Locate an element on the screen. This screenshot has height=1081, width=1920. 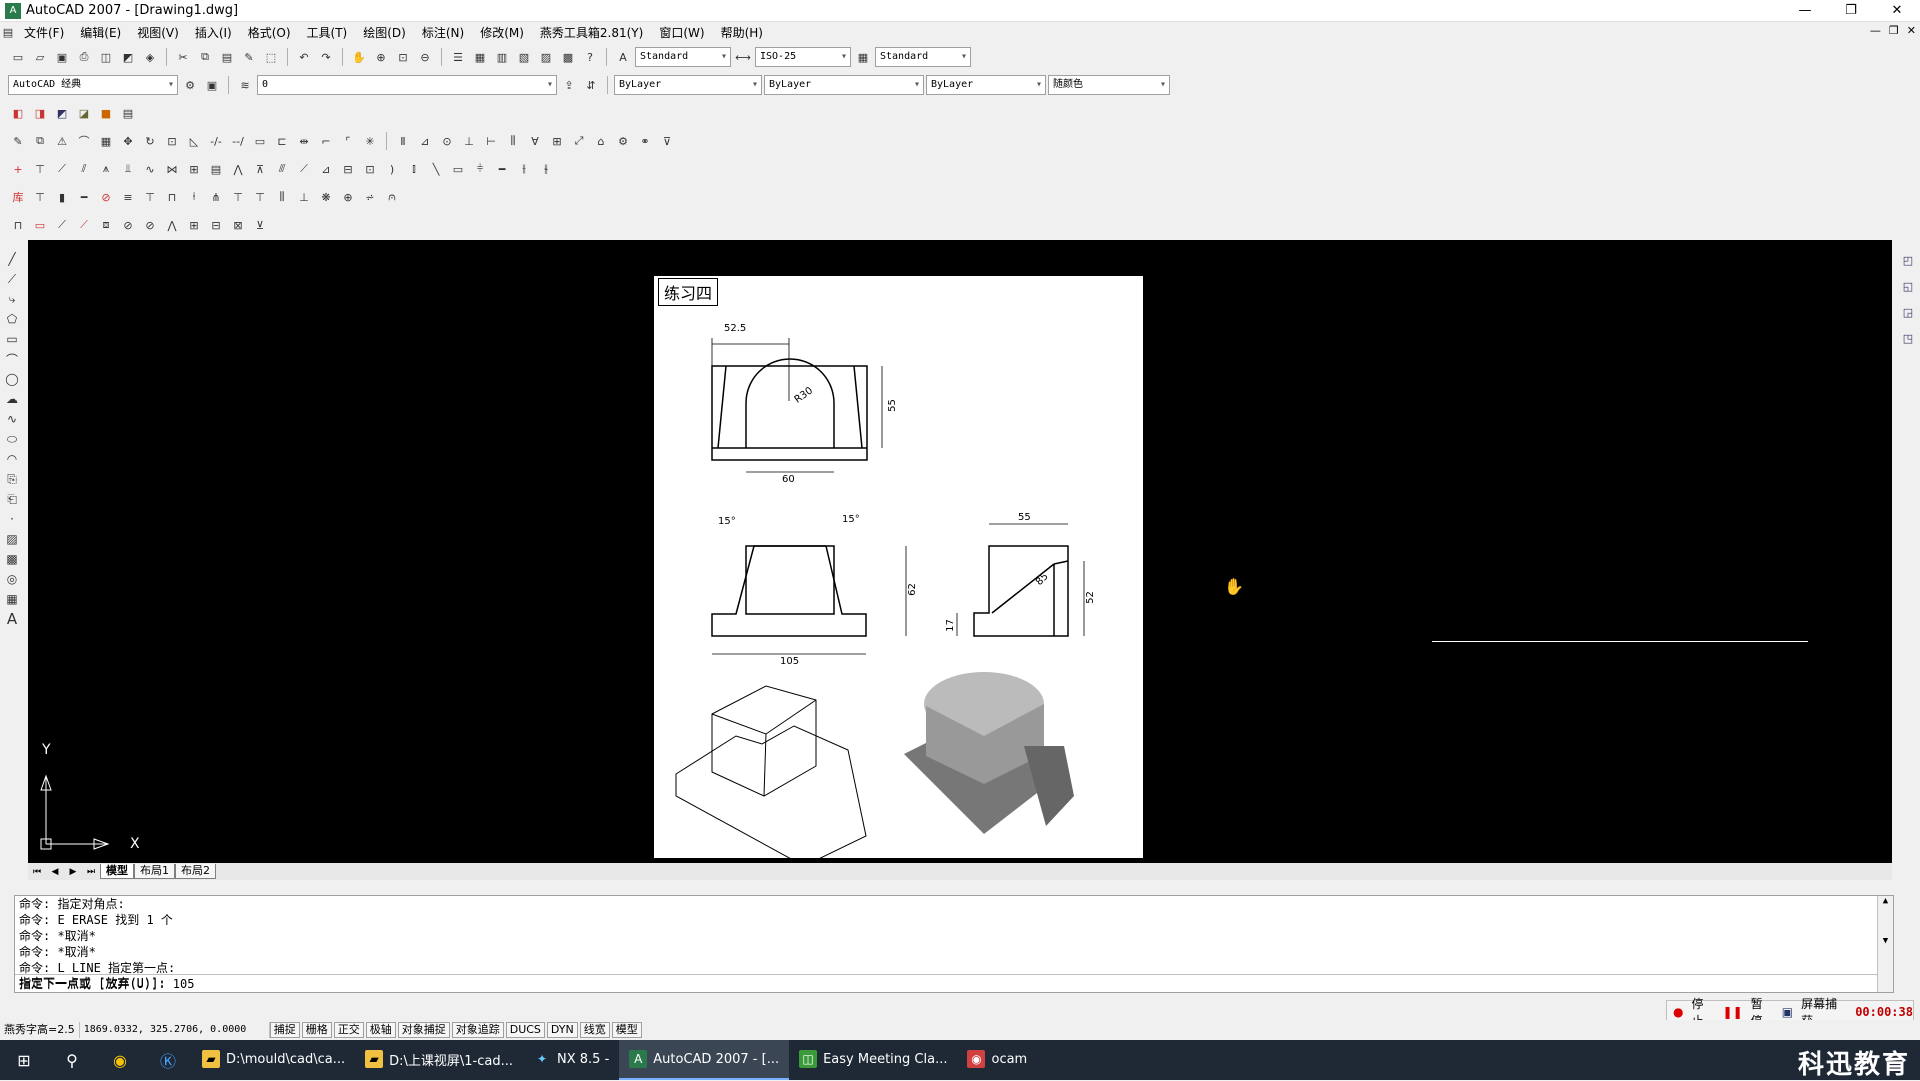
yx-tool-icon: ▭ is located at coordinates (458, 169).